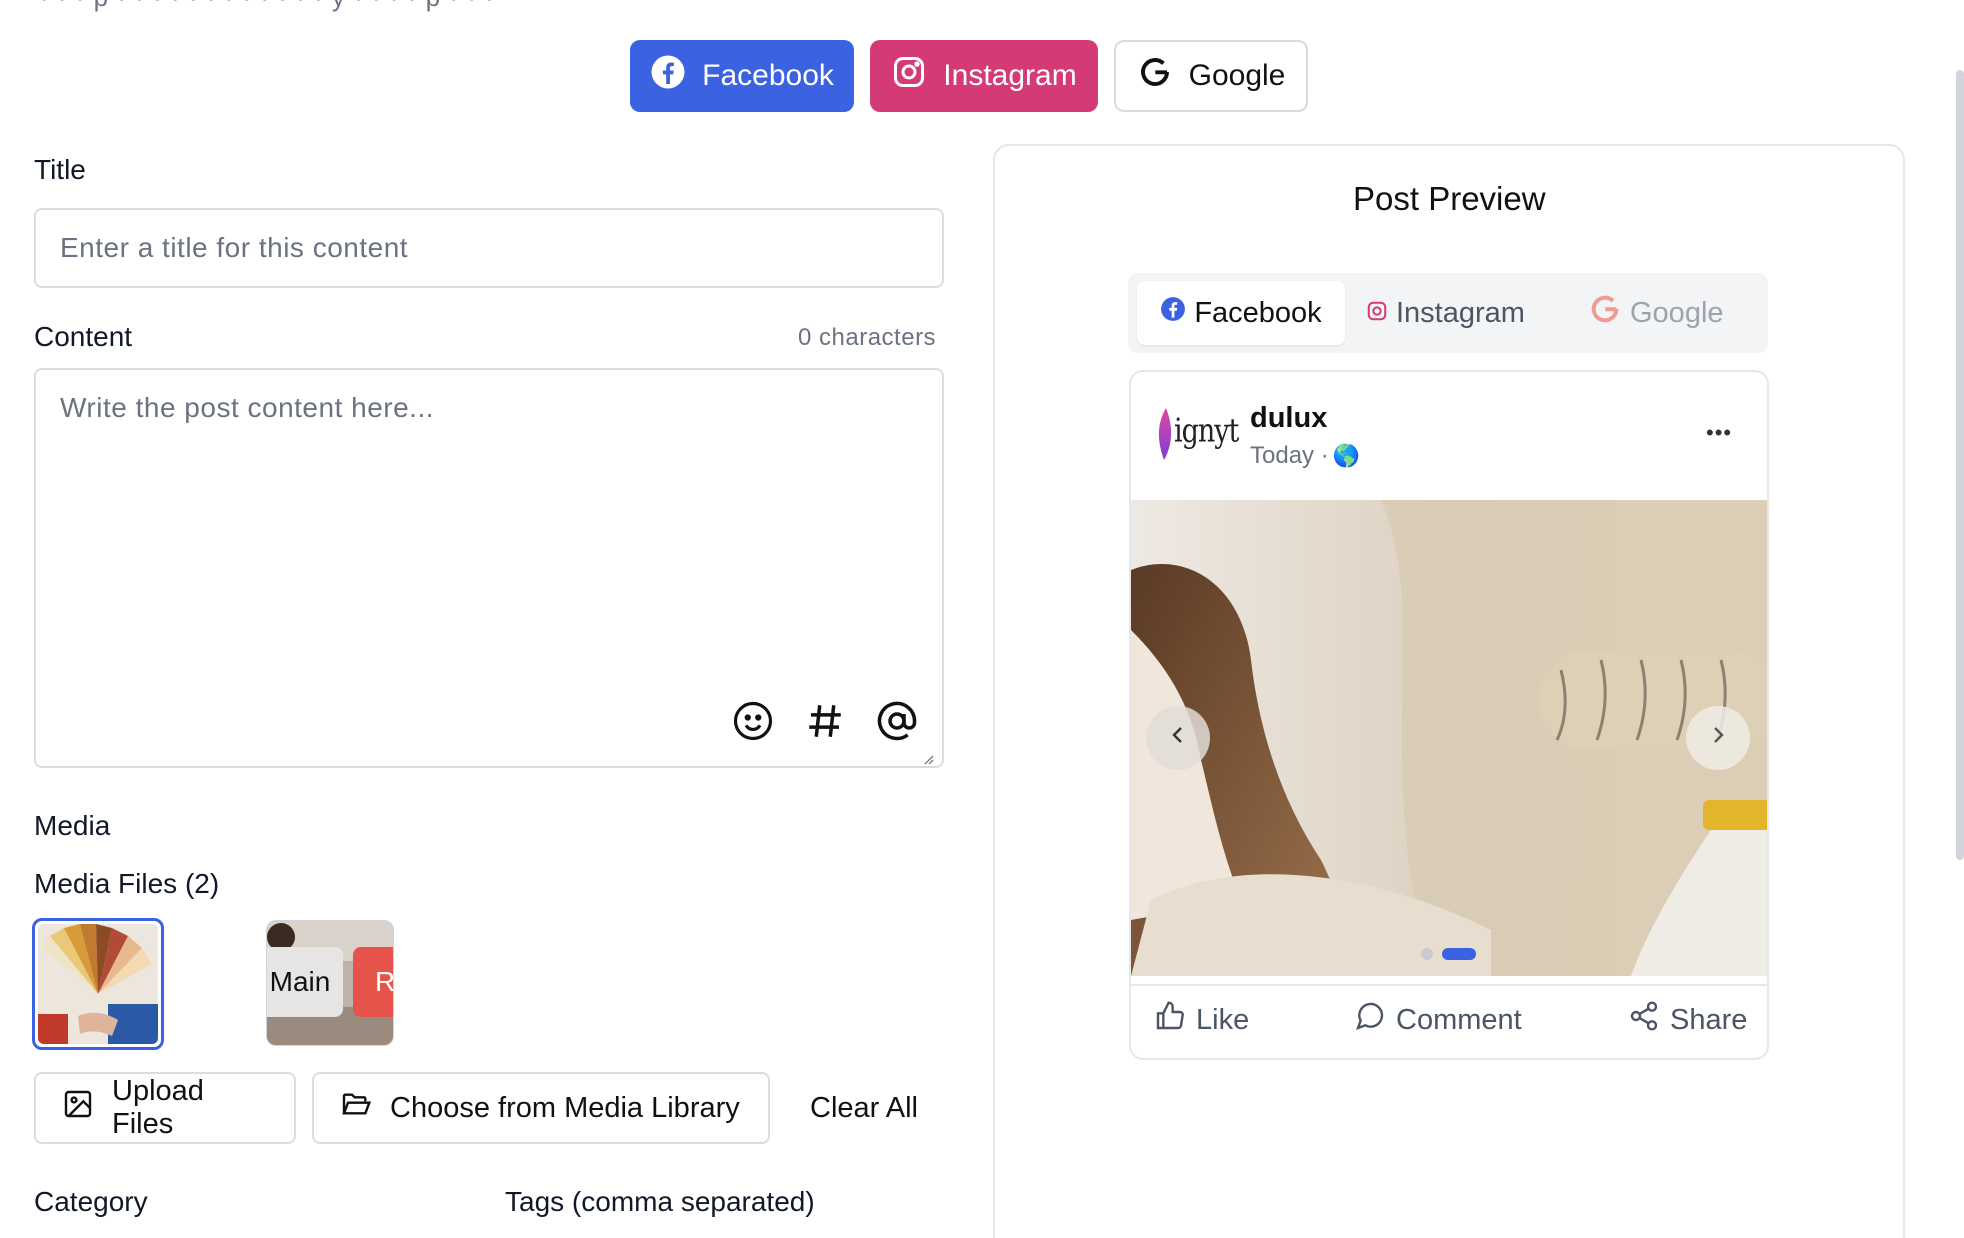 The height and width of the screenshot is (1238, 1964). I want to click on thumbs-up-icon, so click(1170, 1020).